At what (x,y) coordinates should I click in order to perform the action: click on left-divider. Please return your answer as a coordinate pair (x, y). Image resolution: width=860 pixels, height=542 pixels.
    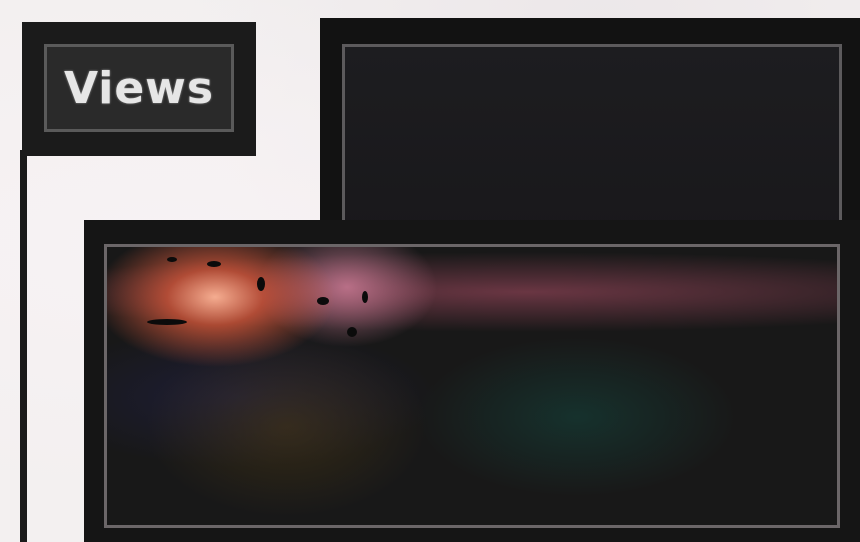
    Looking at the image, I should click on (23, 346).